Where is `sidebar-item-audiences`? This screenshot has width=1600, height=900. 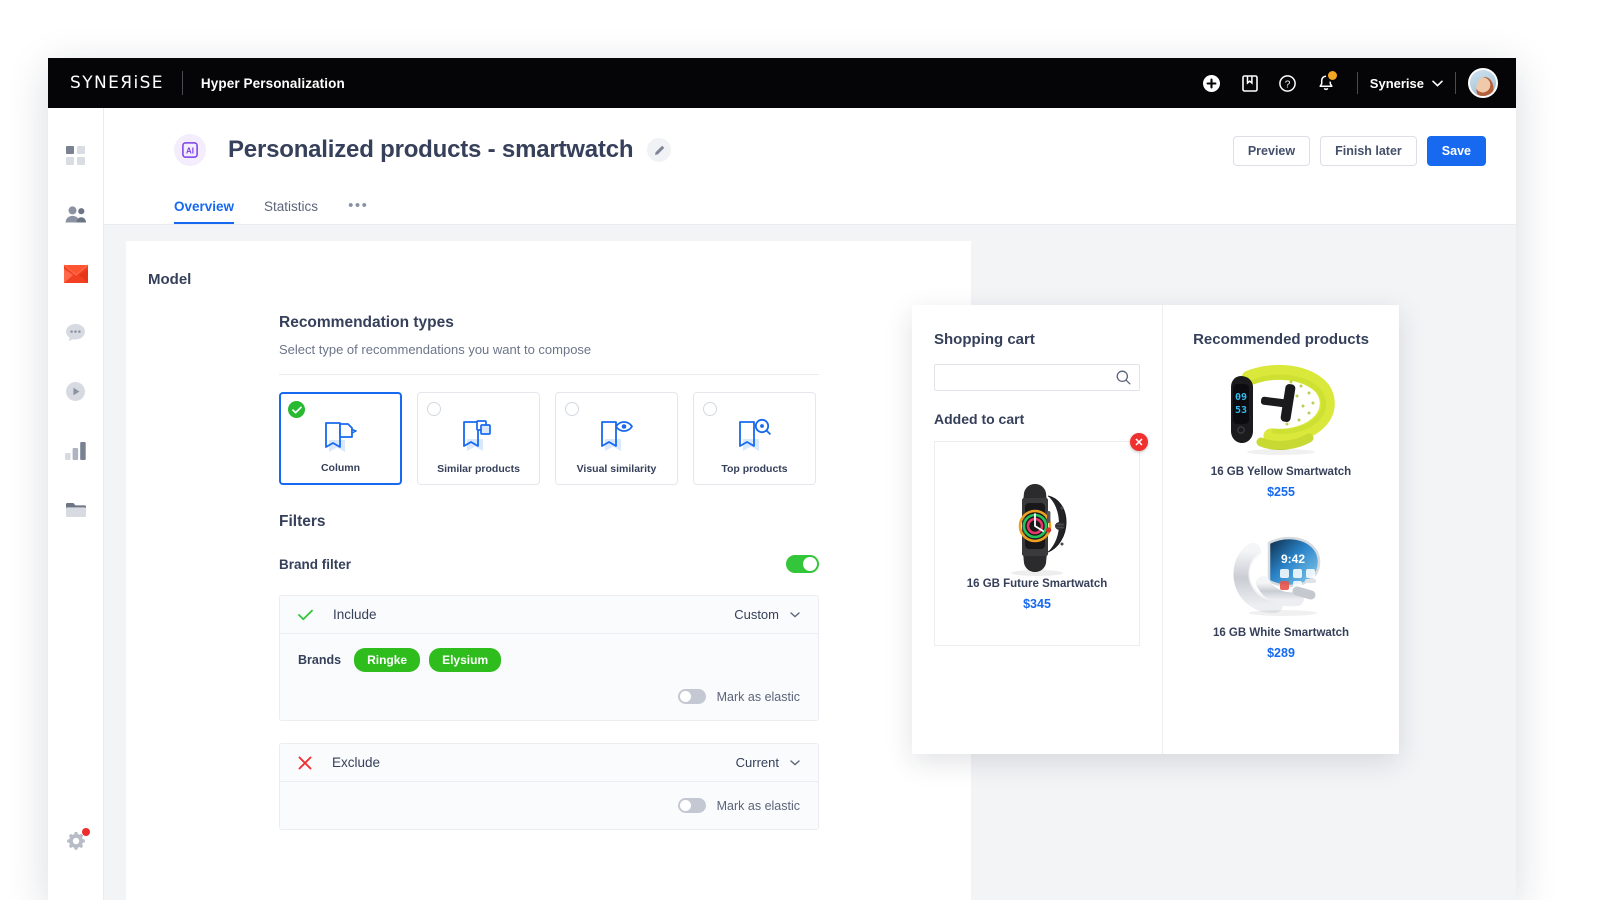
sidebar-item-audiences is located at coordinates (76, 214).